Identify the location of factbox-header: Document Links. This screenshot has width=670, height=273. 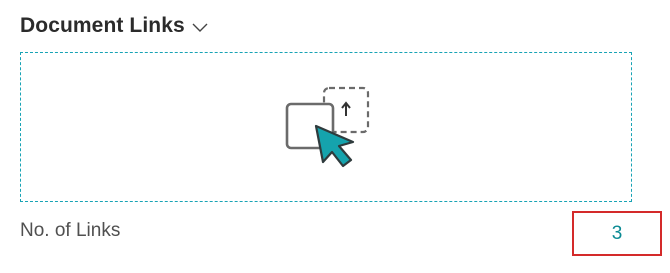
(114, 26).